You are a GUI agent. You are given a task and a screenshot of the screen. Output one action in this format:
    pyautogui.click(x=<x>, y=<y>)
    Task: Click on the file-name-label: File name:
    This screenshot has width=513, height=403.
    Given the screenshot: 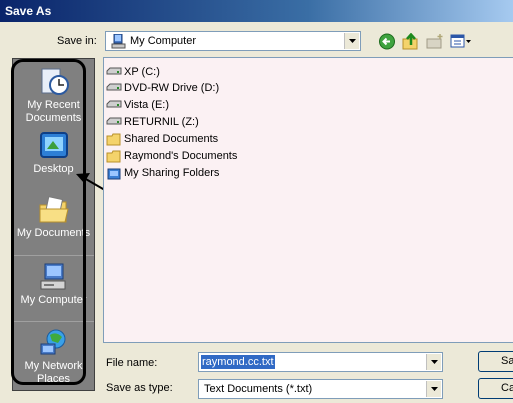 What is the action you would take?
    pyautogui.click(x=132, y=363)
    